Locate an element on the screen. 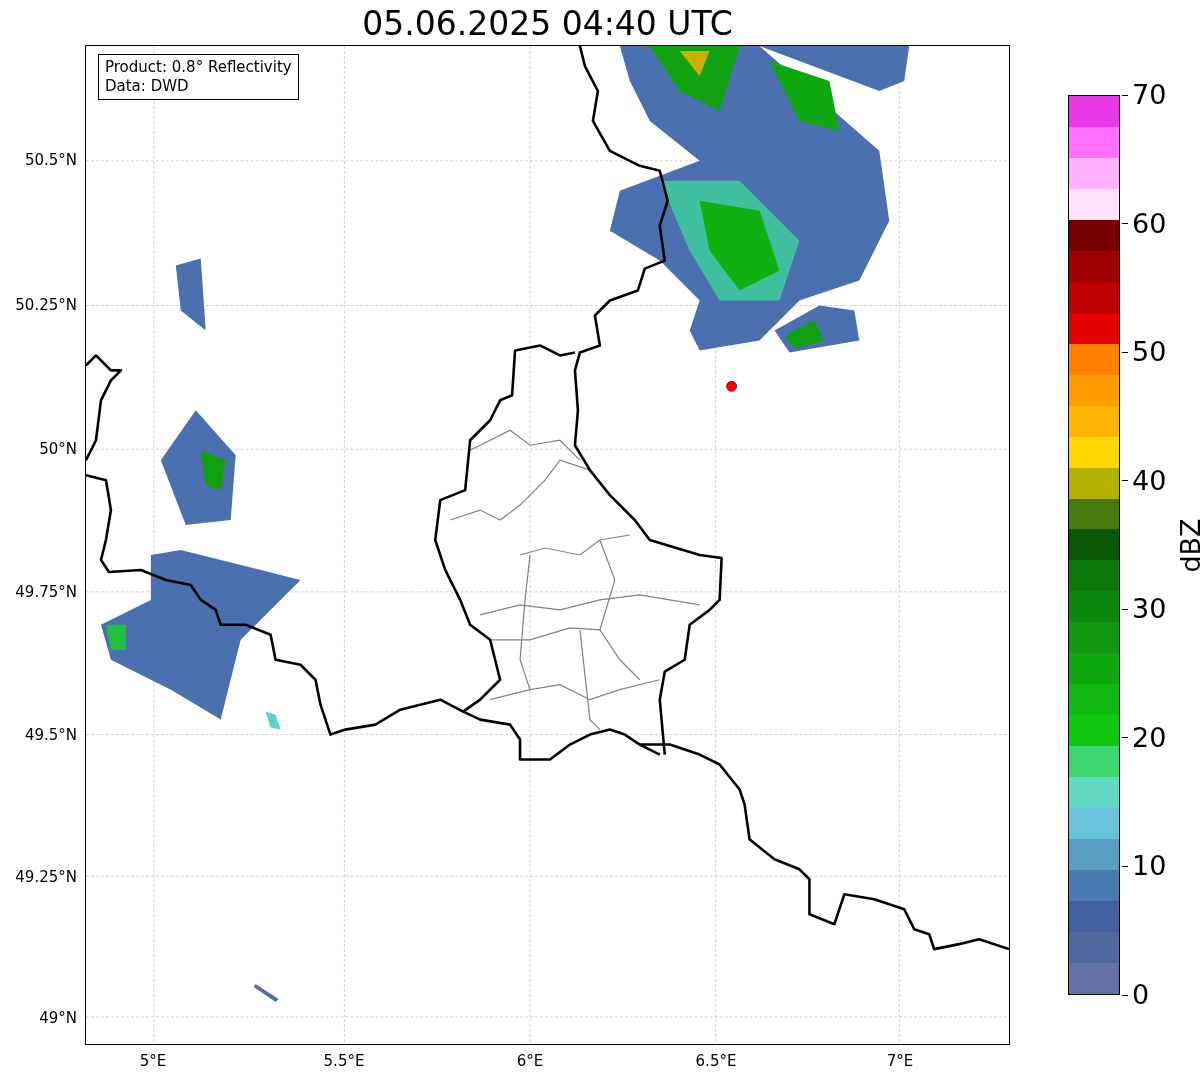 This screenshot has width=1202, height=1081. colorbar-tick-label: 60 is located at coordinates (1149, 223).